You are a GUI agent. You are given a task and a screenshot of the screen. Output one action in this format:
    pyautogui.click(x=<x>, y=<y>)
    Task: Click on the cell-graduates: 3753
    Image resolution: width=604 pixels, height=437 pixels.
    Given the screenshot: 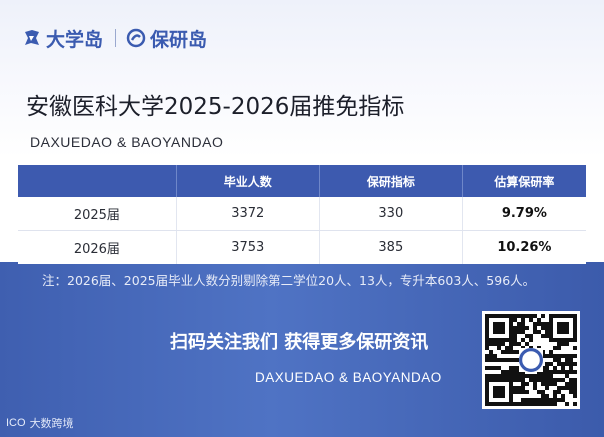 What is the action you would take?
    pyautogui.click(x=247, y=247)
    